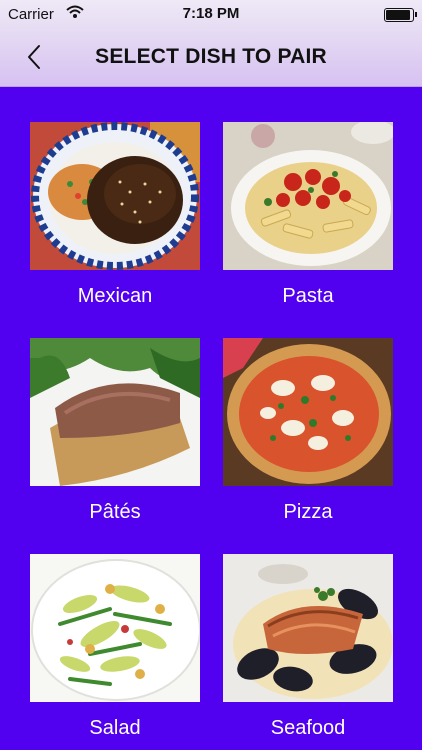 This screenshot has height=750, width=422. I want to click on dish-card-seafood: Seafood, so click(308, 647).